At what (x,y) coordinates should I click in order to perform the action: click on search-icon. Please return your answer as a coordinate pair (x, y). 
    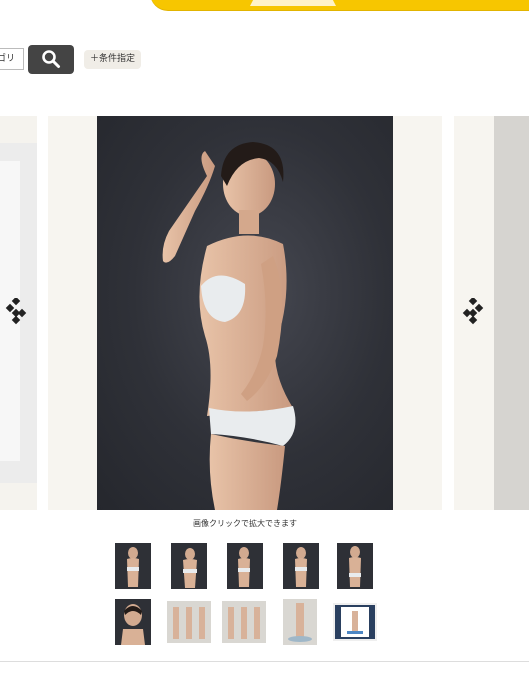
    Looking at the image, I should click on (51, 59).